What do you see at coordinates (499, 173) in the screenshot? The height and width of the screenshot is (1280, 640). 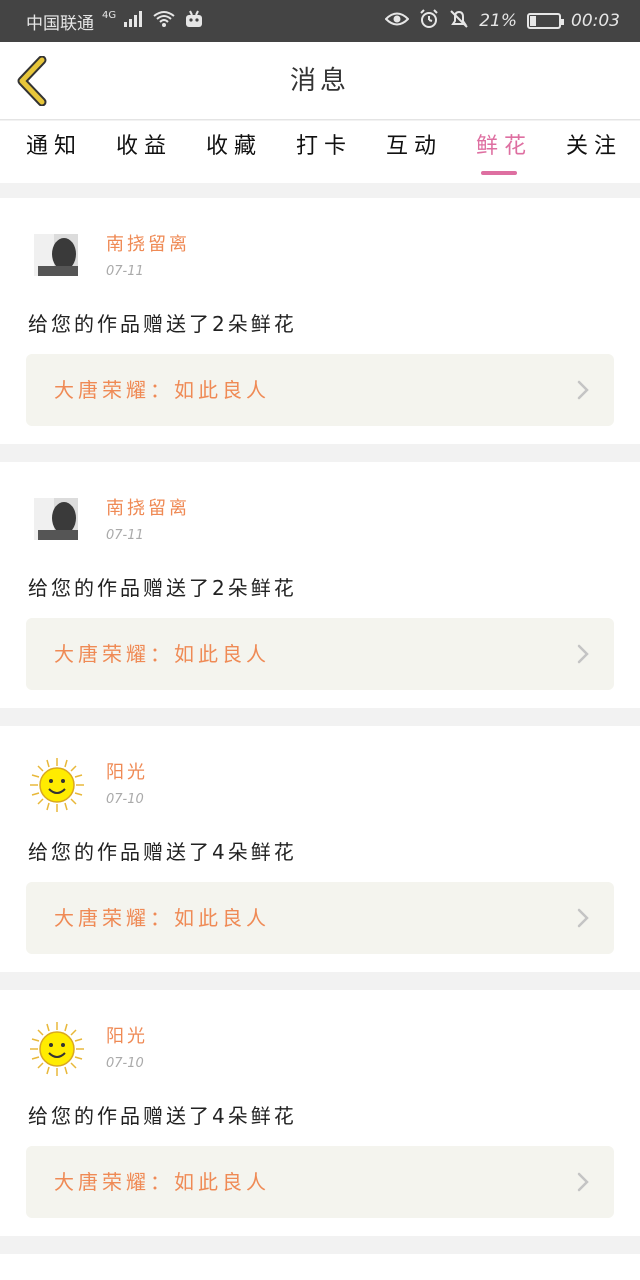 I see `active-tab-indicator` at bounding box center [499, 173].